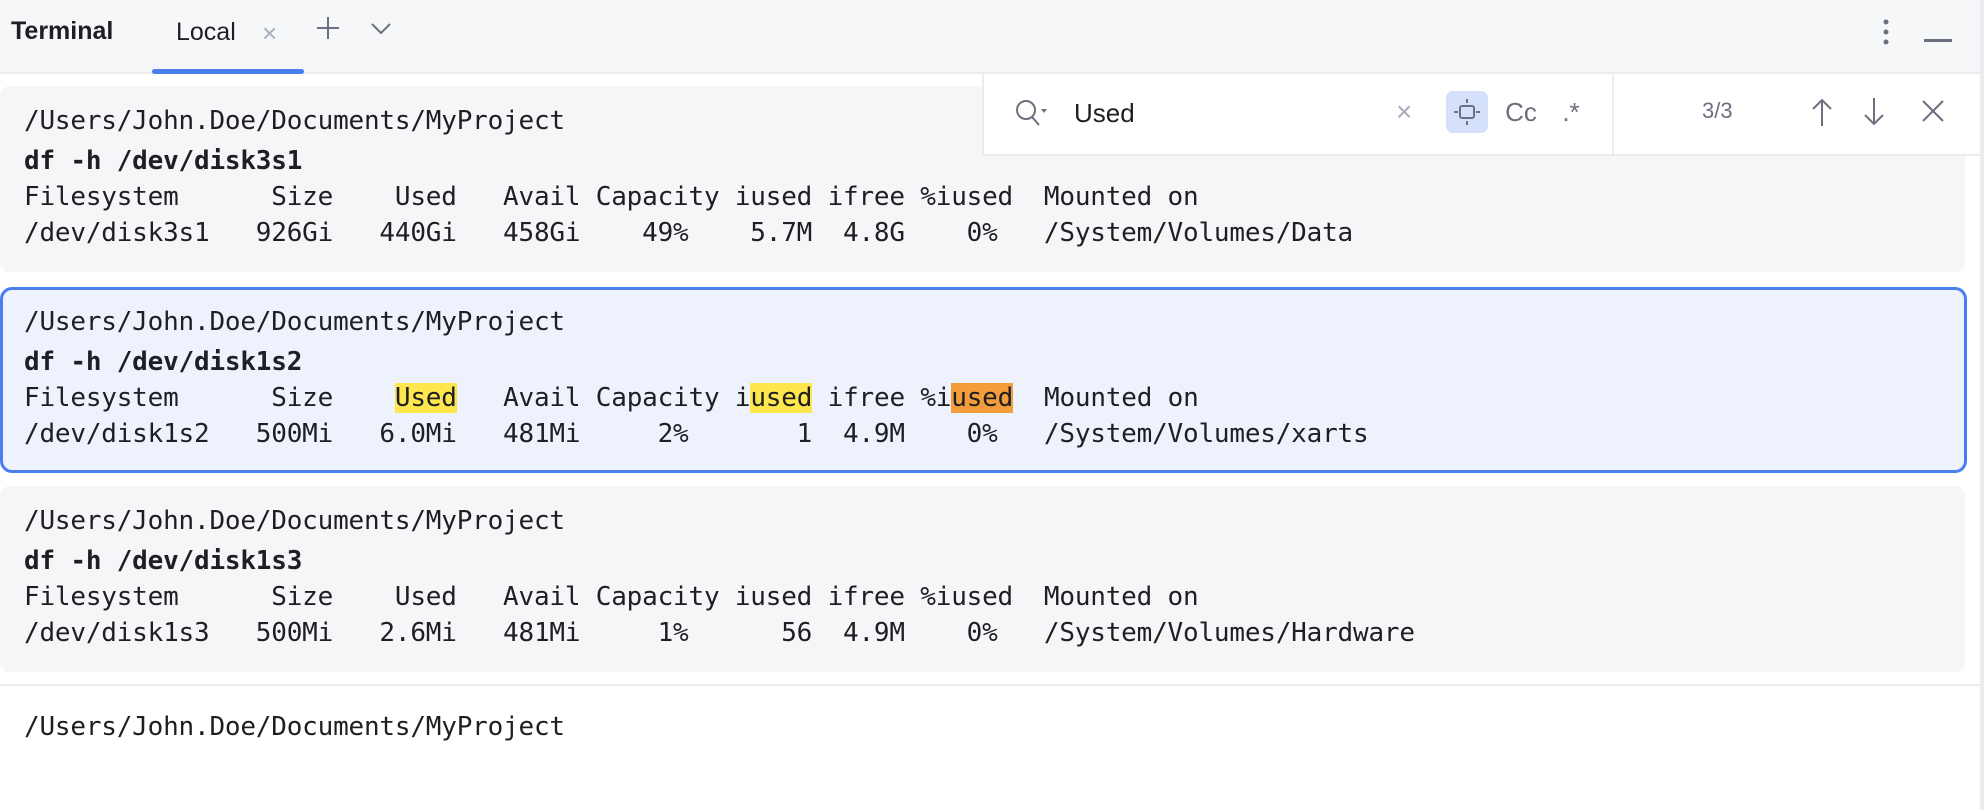  What do you see at coordinates (228, 71) in the screenshot?
I see `active-tab-indicator` at bounding box center [228, 71].